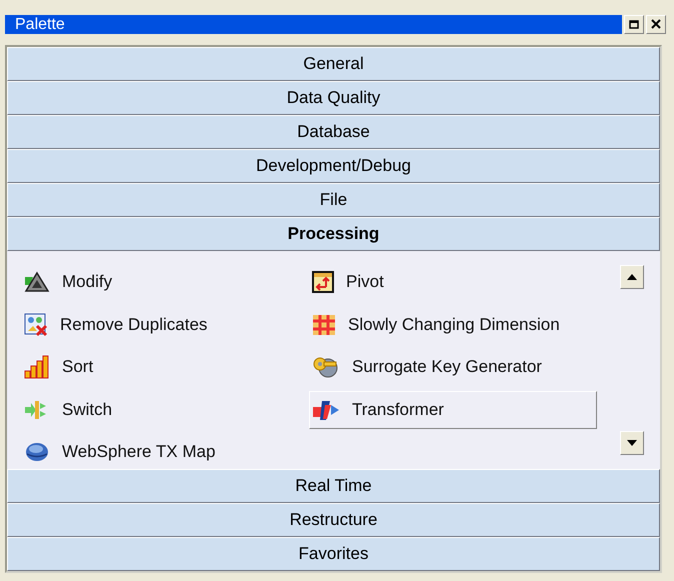  I want to click on palette-item: Slowly Changing Dimension, so click(453, 325).